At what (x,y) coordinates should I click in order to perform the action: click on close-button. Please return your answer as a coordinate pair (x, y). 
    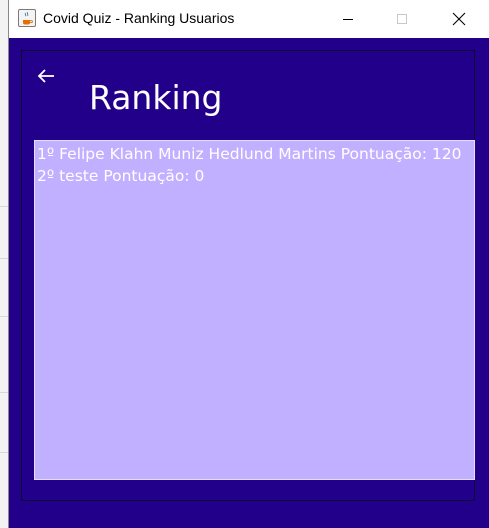
    Looking at the image, I should click on (459, 19).